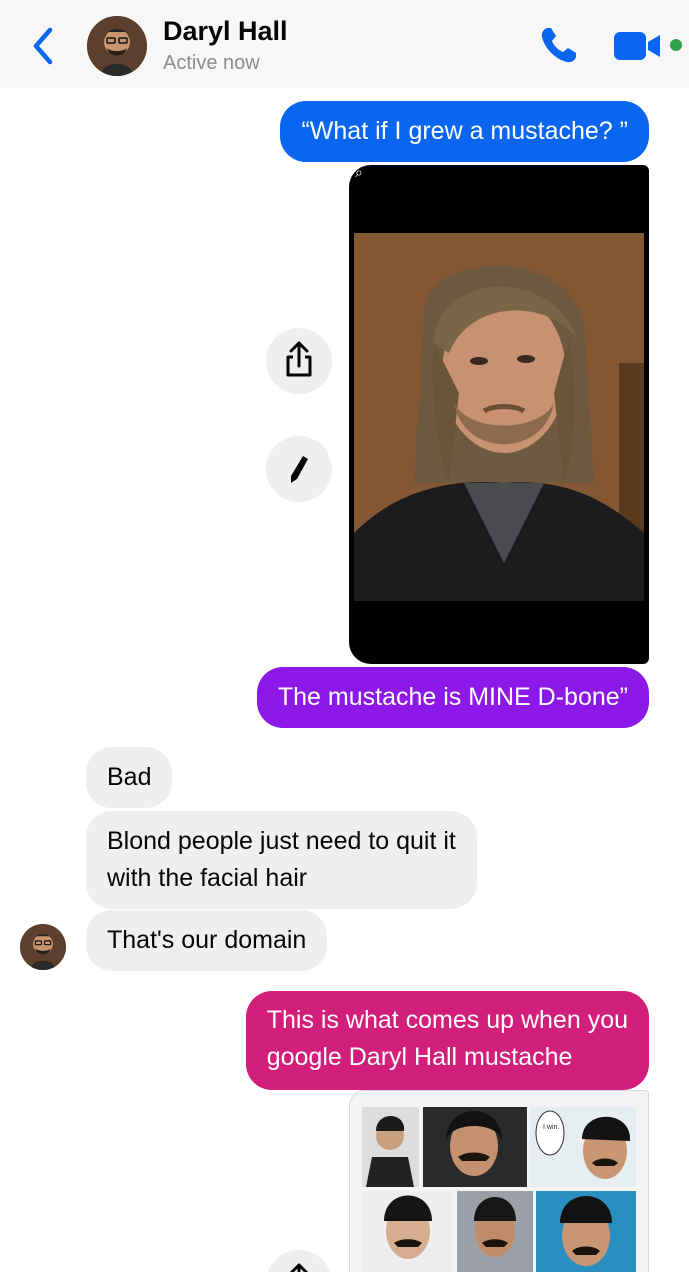 This screenshot has width=689, height=1272. What do you see at coordinates (129, 777) in the screenshot?
I see `incoming-message: Bad` at bounding box center [129, 777].